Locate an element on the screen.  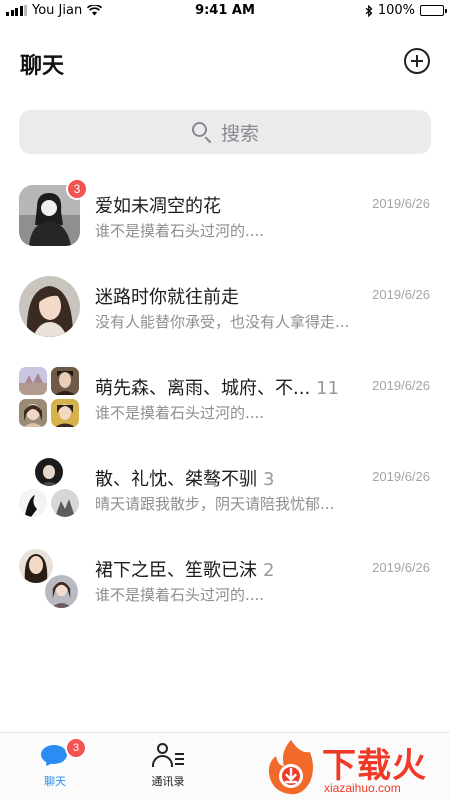
avatar is located at coordinates (49, 306).